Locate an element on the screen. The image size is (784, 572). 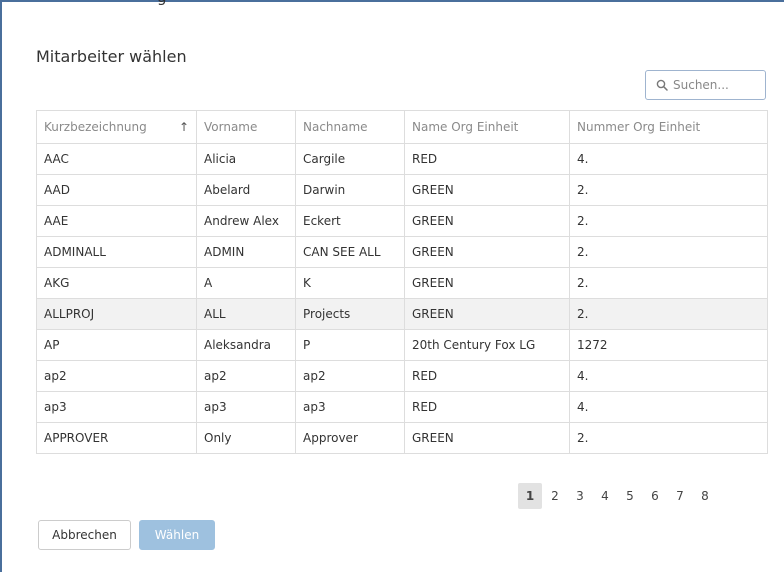
column-header-label: Name Org Einheit is located at coordinates (465, 127).